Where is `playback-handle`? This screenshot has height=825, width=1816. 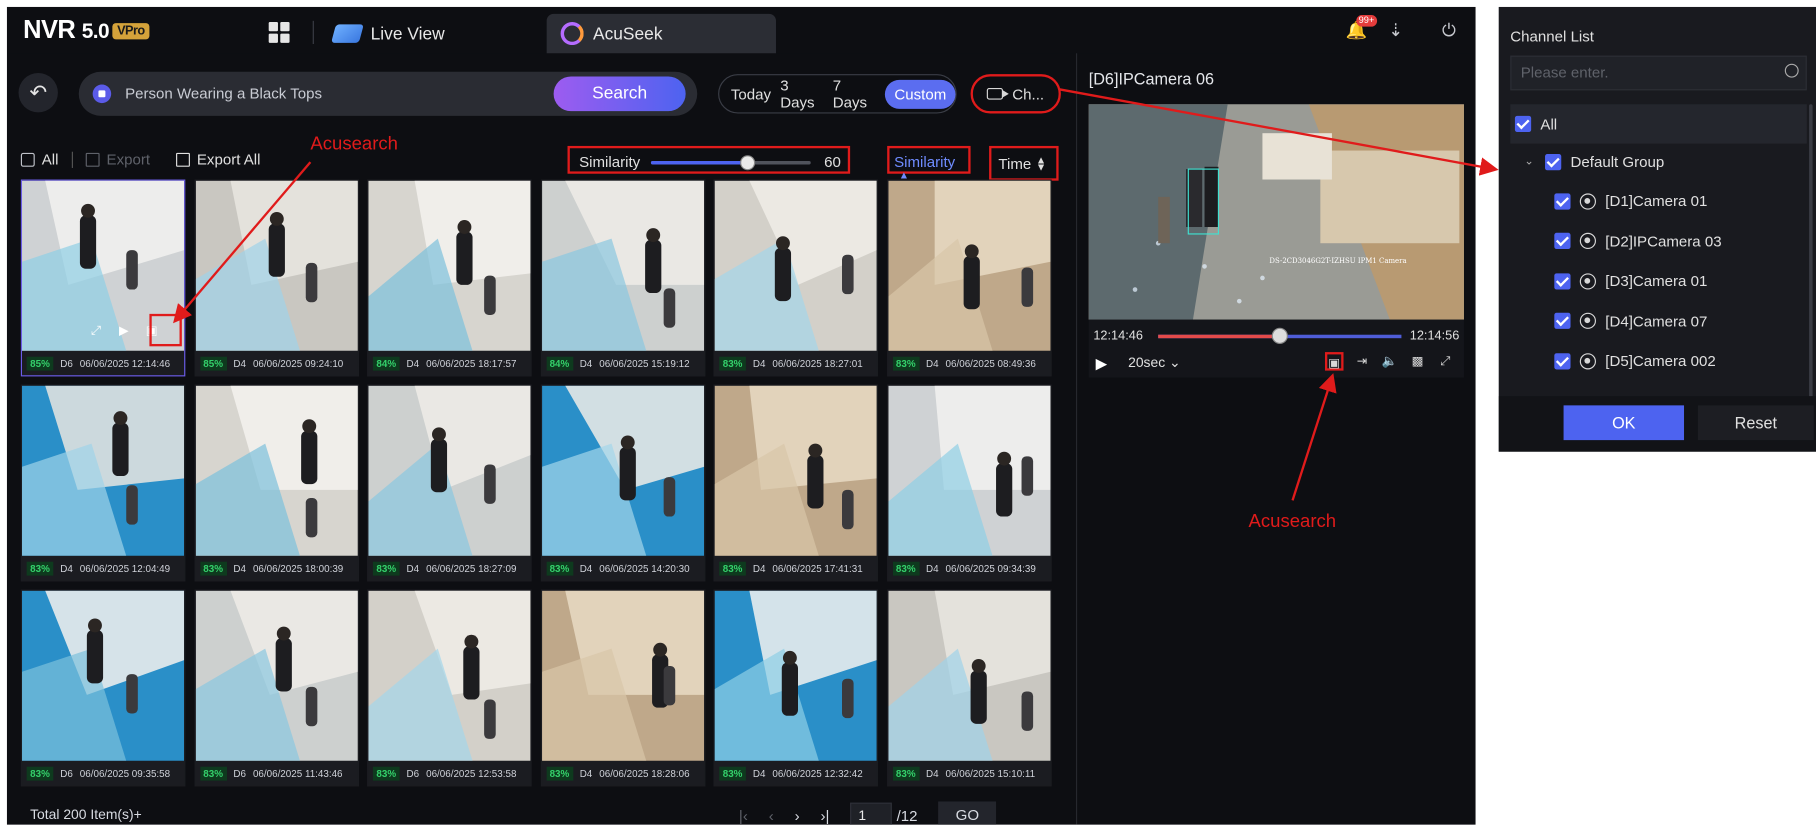 playback-handle is located at coordinates (1279, 335).